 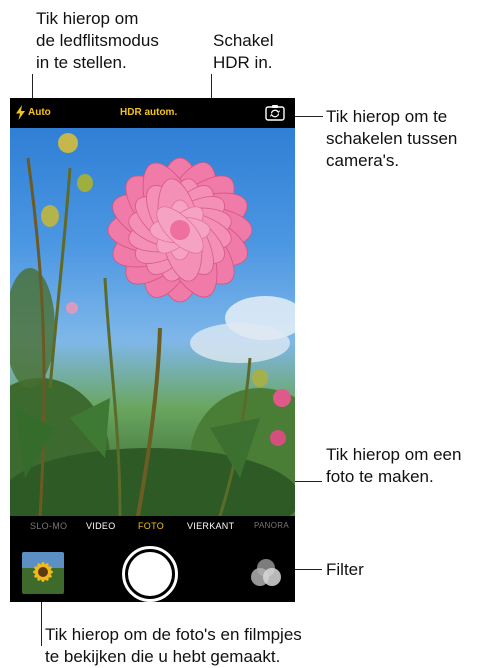 What do you see at coordinates (148, 112) in the screenshot?
I see `hdr-button: HDR autom.` at bounding box center [148, 112].